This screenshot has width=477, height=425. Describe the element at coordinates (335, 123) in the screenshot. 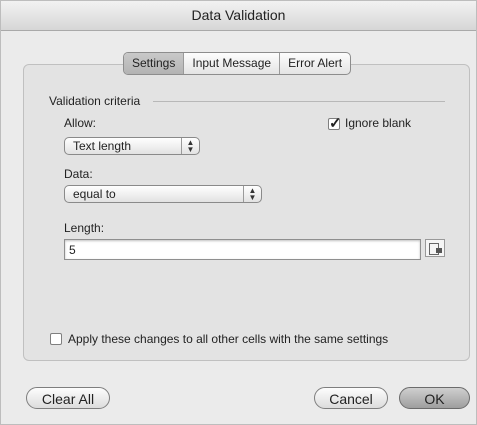

I see `ignore-blank-checkbox` at that location.